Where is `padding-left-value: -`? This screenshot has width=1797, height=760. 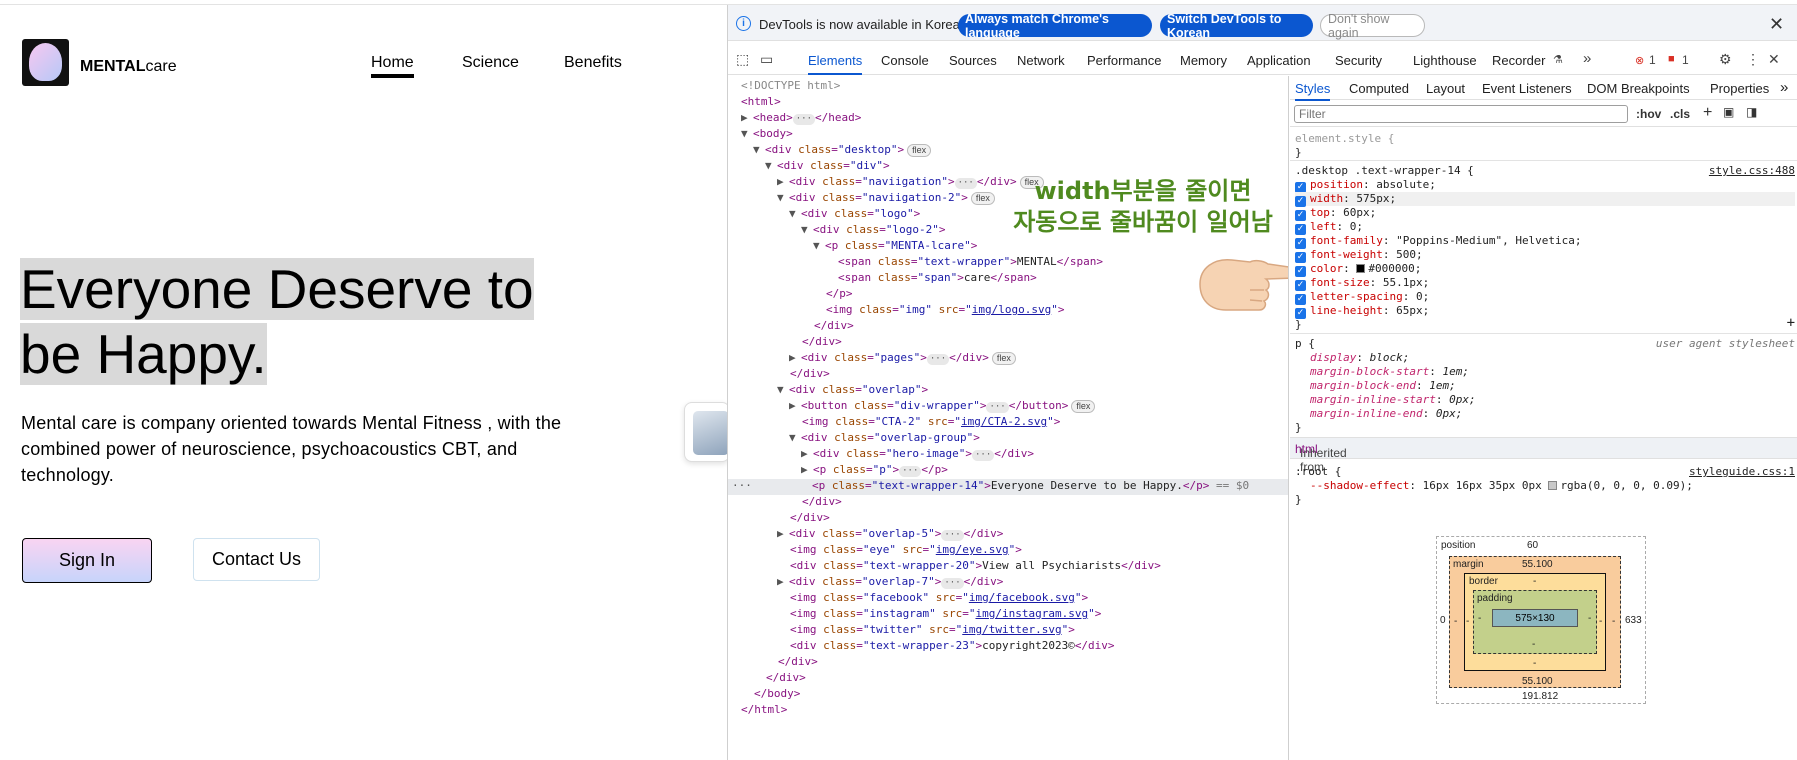
padding-left-value: - is located at coordinates (1479, 618).